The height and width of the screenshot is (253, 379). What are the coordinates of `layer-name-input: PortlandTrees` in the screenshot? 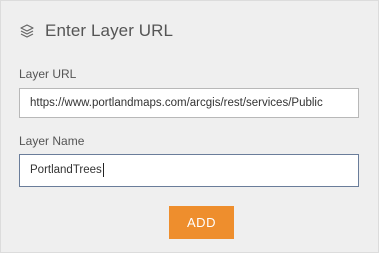 It's located at (189, 170).